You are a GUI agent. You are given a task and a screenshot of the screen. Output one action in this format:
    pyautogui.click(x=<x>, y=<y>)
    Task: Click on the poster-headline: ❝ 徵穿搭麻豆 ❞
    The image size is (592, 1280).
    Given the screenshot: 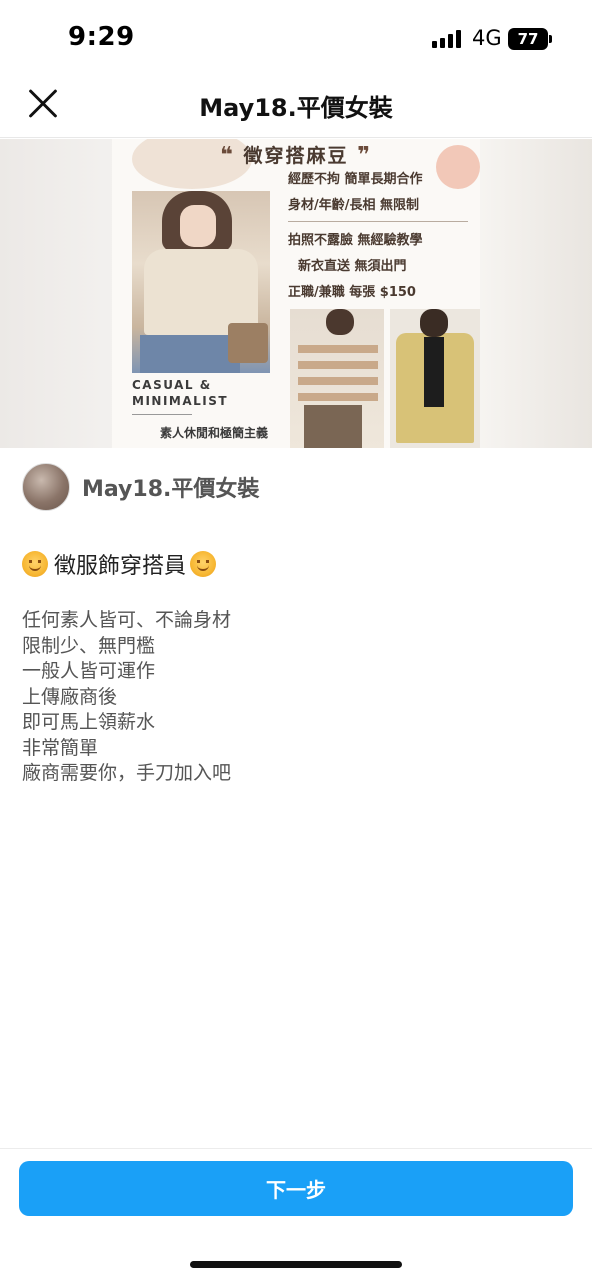 What is the action you would take?
    pyautogui.click(x=296, y=154)
    